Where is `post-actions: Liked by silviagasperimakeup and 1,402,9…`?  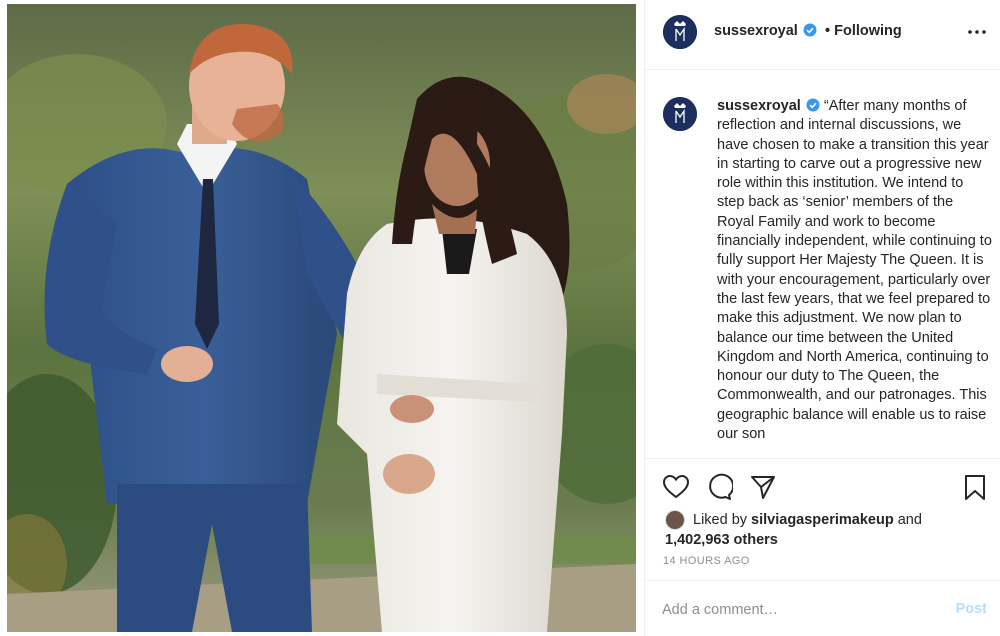 post-actions: Liked by silviagasperimakeup and 1,402,9… is located at coordinates (822, 518).